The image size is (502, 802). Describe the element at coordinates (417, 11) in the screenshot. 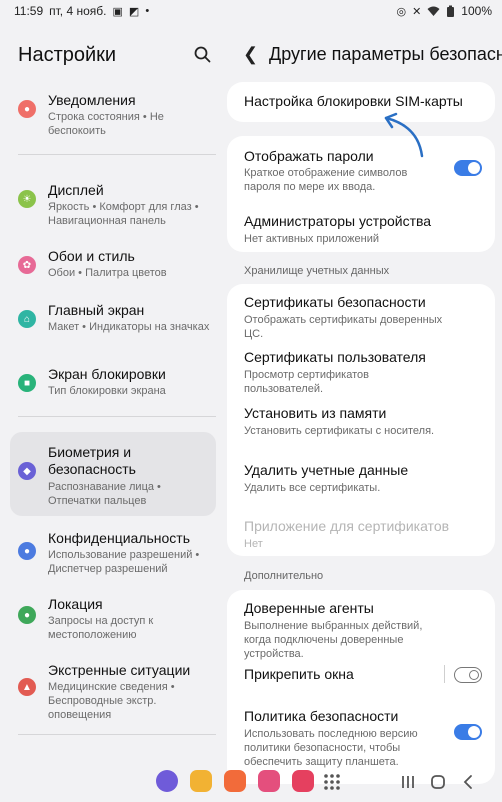

I see `mute-icon: ✕` at that location.